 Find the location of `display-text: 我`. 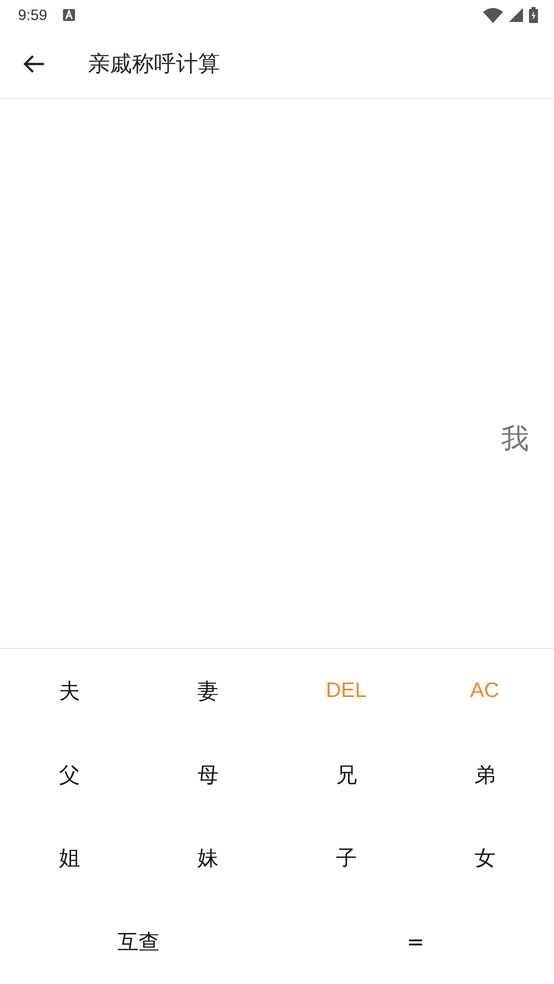

display-text: 我 is located at coordinates (515, 438).